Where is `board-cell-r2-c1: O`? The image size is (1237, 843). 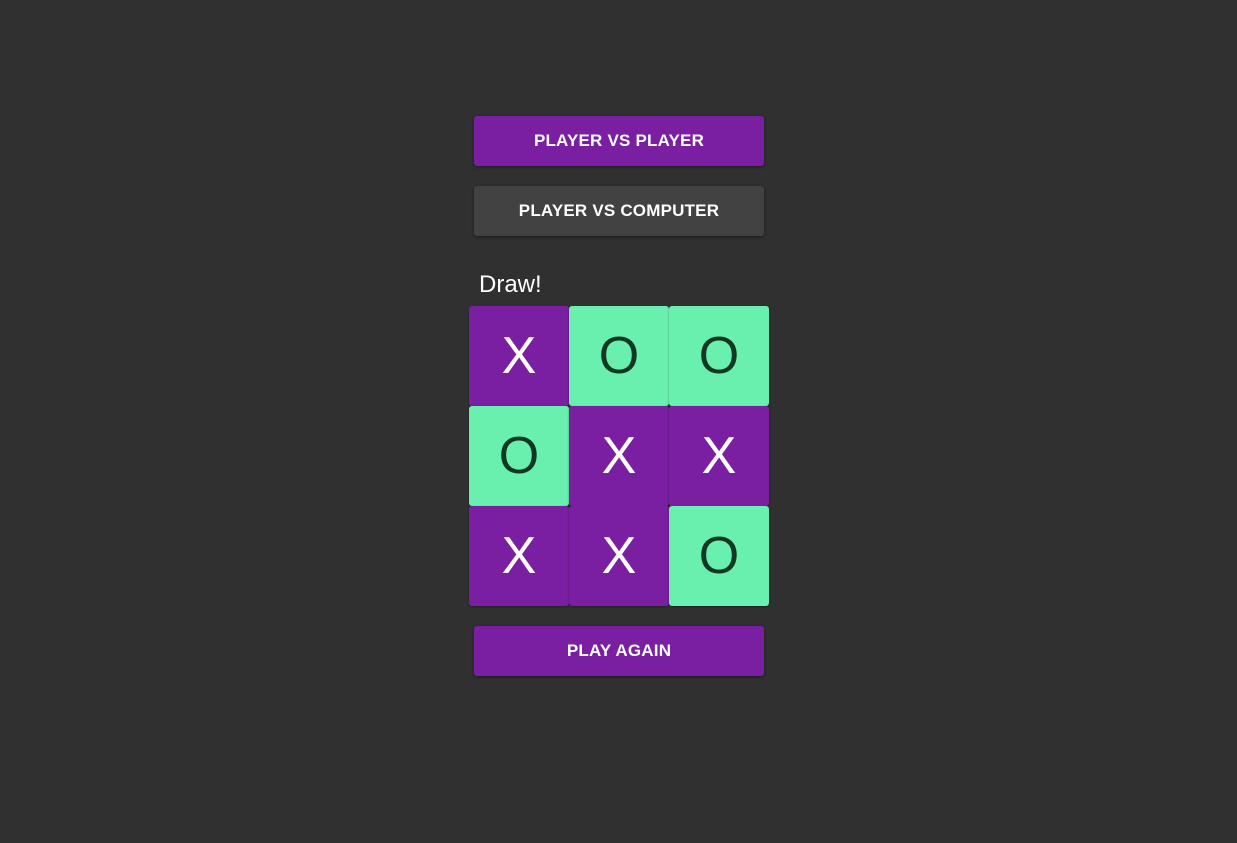
board-cell-r2-c1: O is located at coordinates (519, 456).